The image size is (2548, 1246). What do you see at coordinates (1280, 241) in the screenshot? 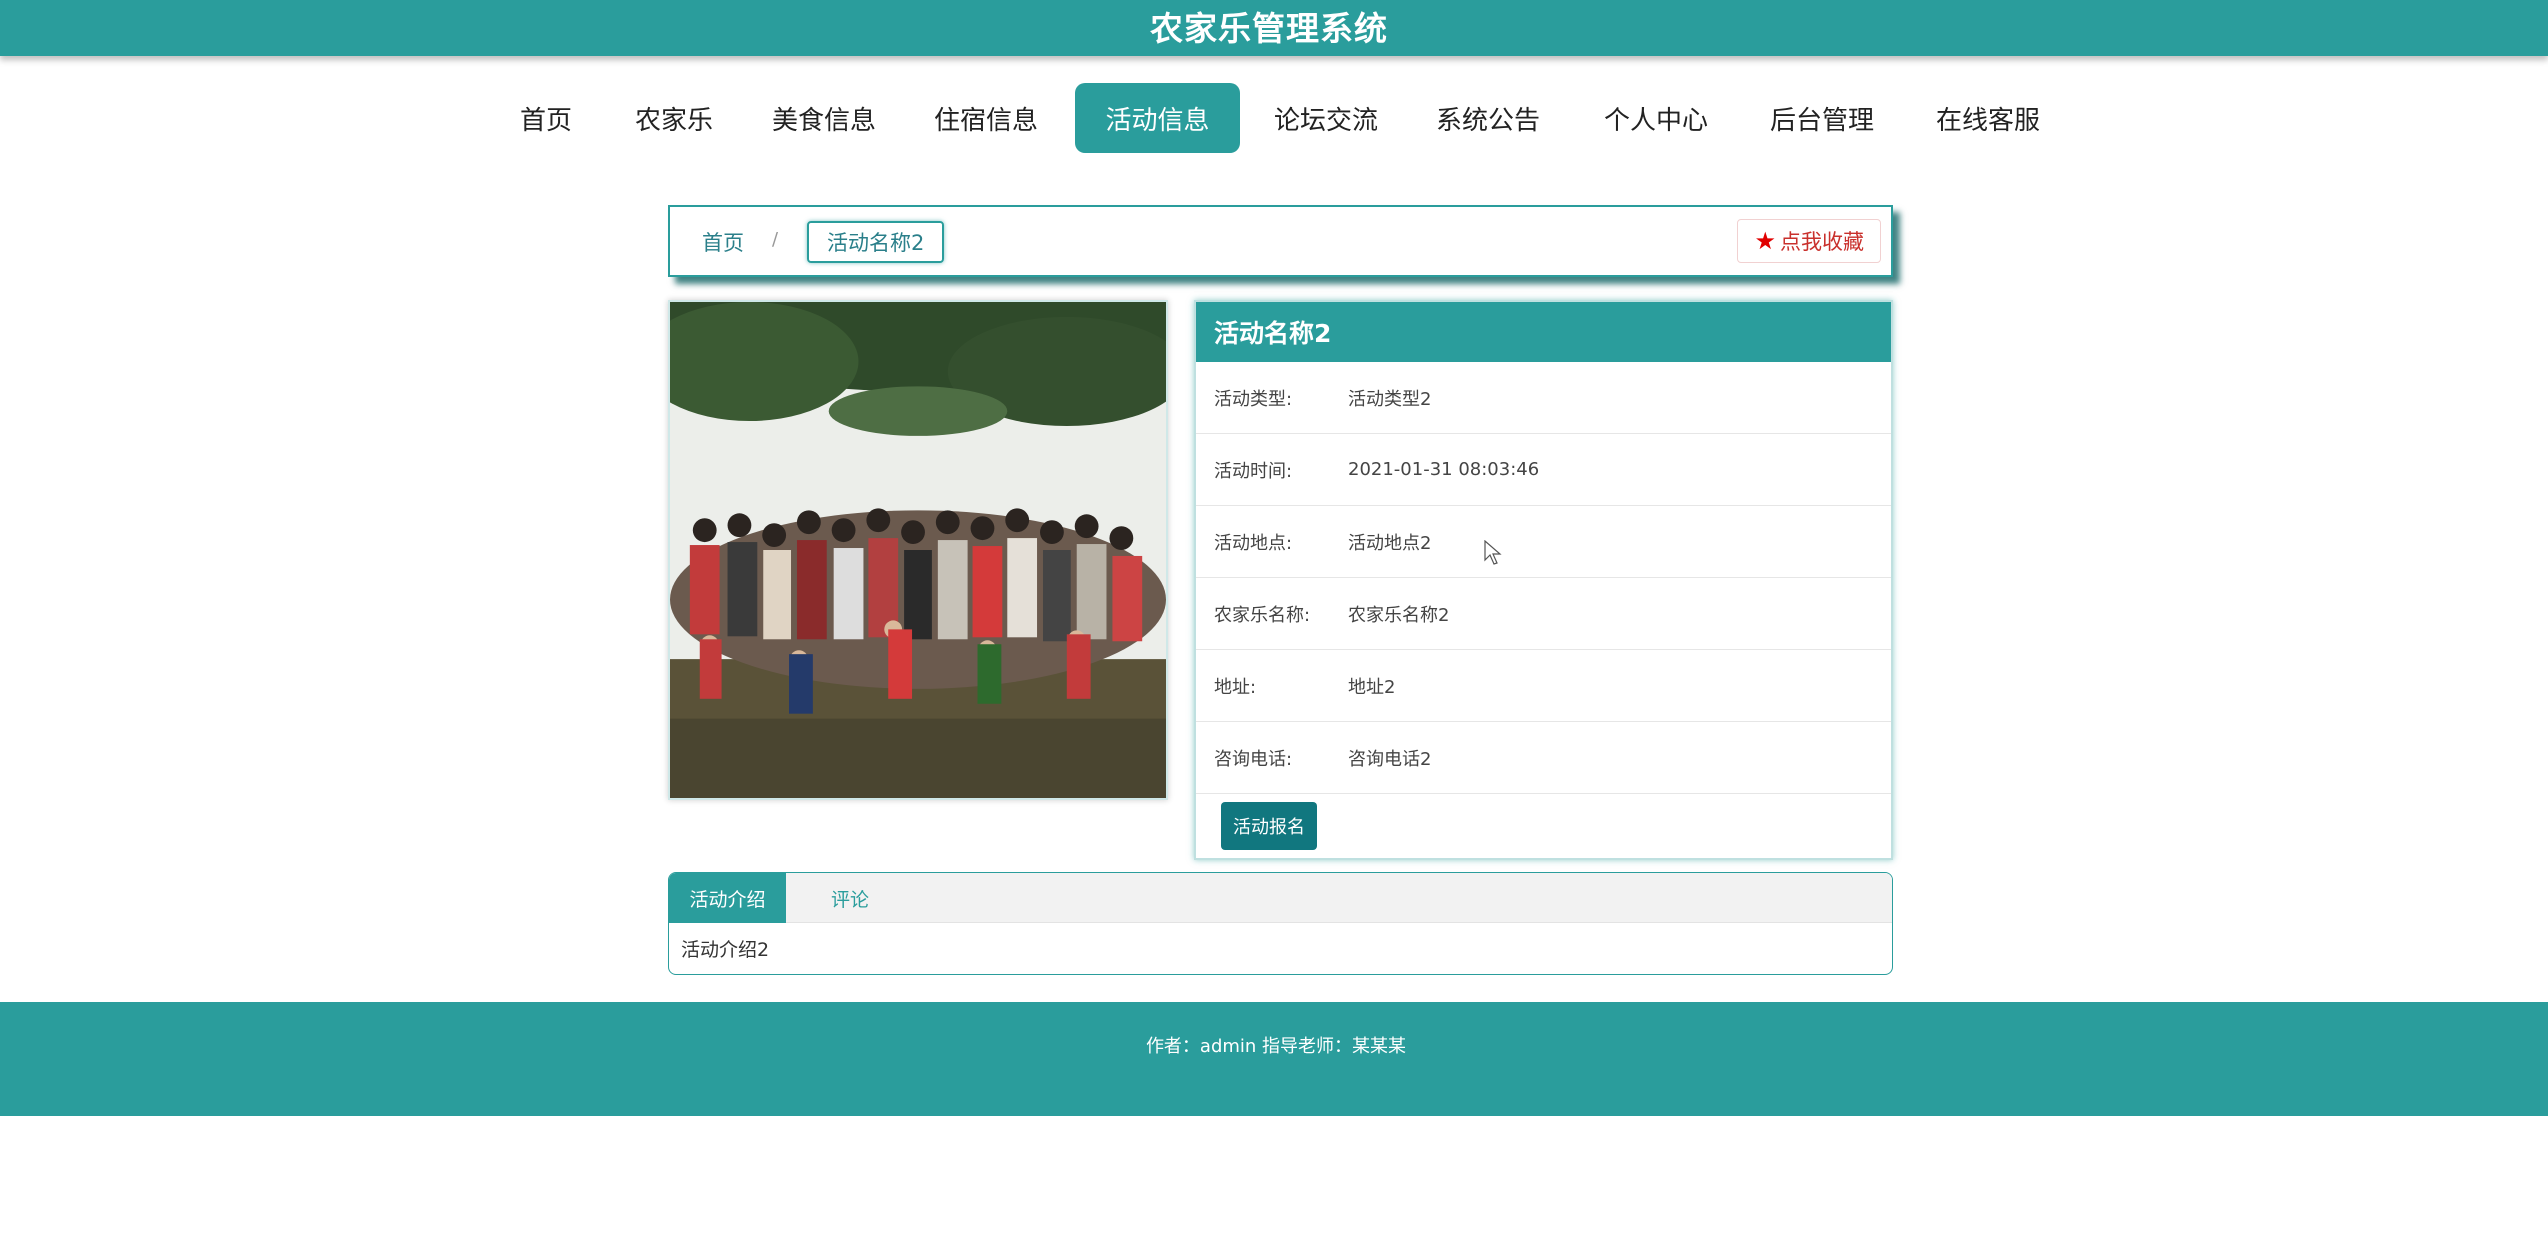
I see `breadcrumb: 首页 / 活动名称2 ★ 点我收藏` at bounding box center [1280, 241].